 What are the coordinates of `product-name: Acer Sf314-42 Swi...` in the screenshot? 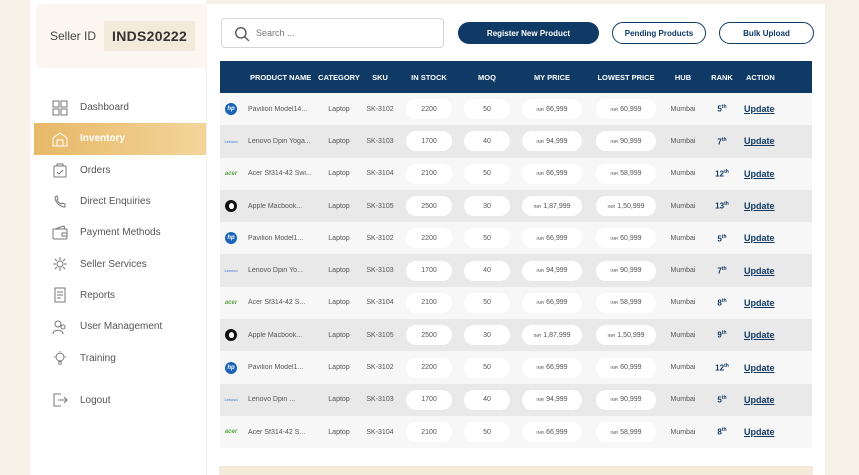 It's located at (280, 173).